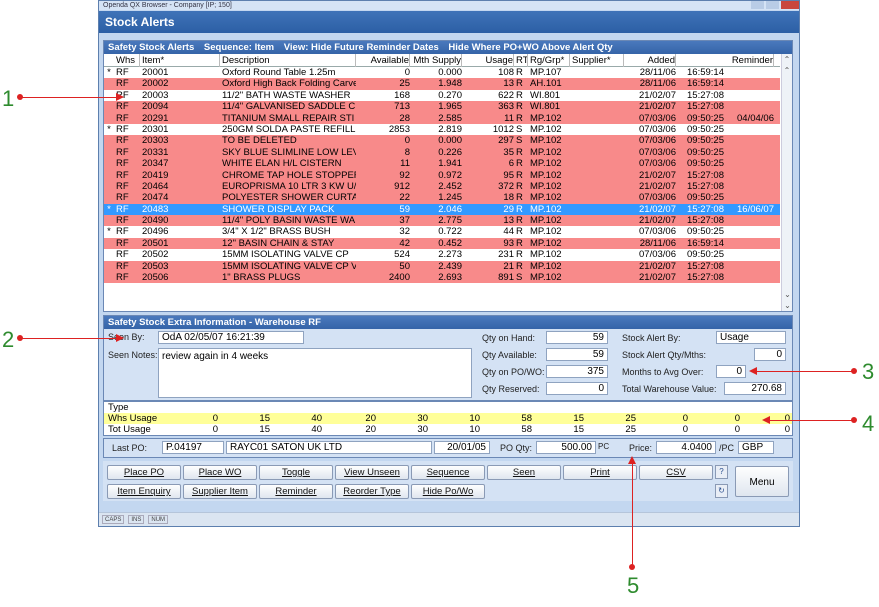 Image resolution: width=879 pixels, height=607 pixels. I want to click on cell-mark: *, so click(109, 129).